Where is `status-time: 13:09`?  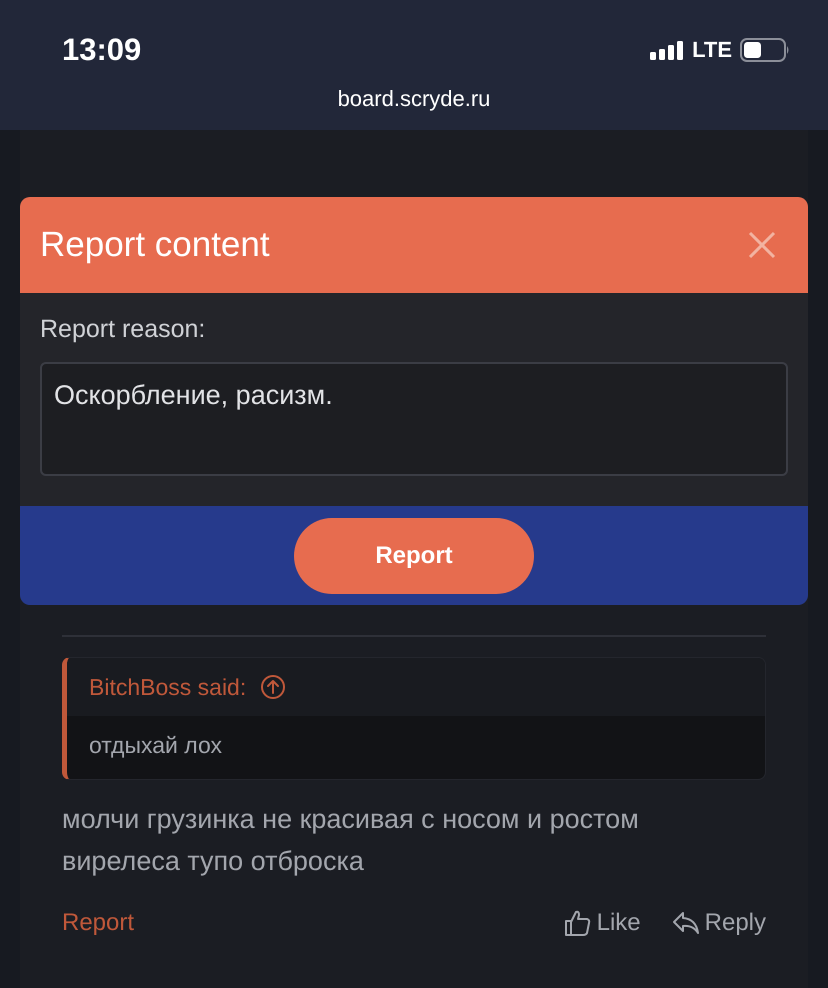 status-time: 13:09 is located at coordinates (102, 50).